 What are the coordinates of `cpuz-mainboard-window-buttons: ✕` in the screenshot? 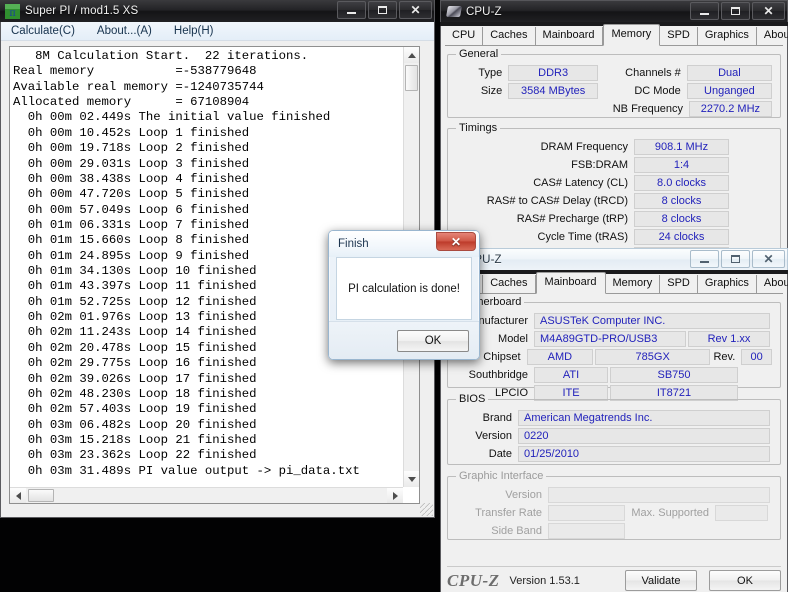 It's located at (736, 259).